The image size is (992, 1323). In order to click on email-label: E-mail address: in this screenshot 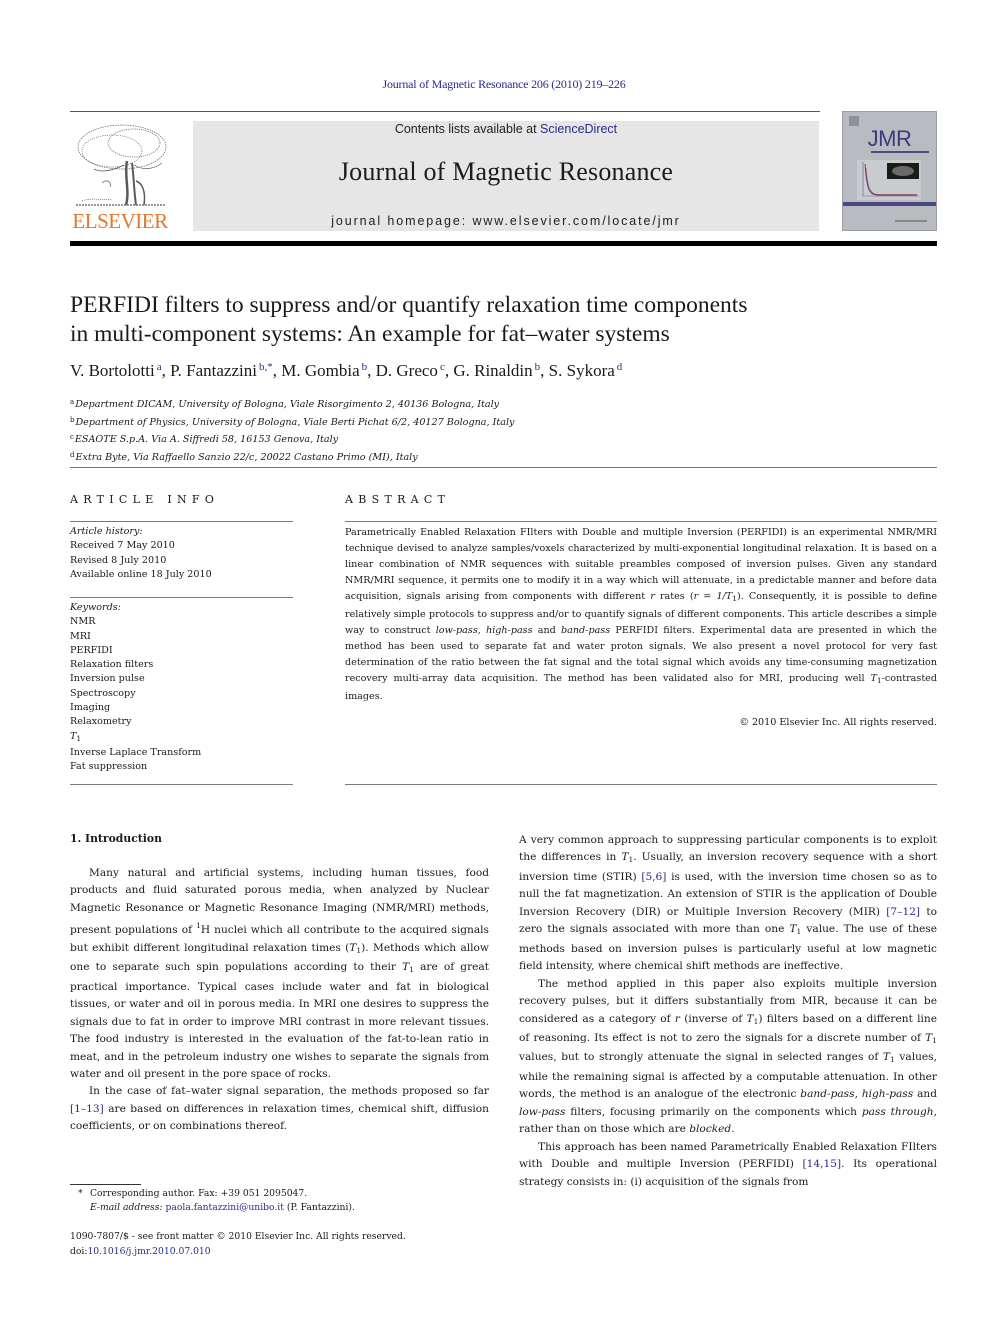, I will do `click(126, 1207)`.